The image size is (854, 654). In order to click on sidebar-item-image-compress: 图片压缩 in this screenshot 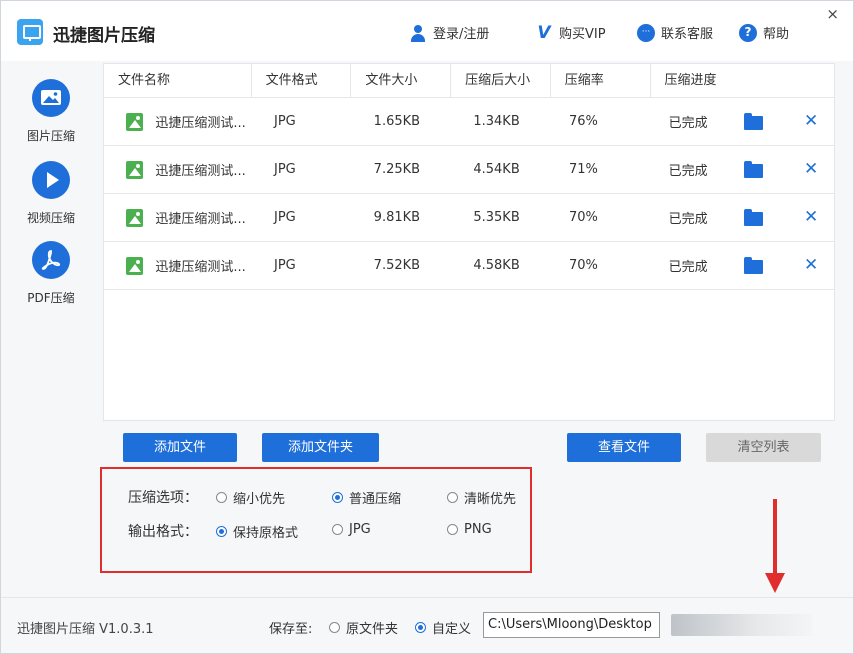, I will do `click(51, 111)`.